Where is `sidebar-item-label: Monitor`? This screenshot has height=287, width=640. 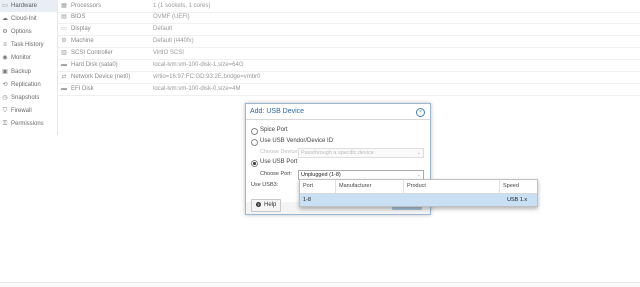 sidebar-item-label: Monitor is located at coordinates (21, 58).